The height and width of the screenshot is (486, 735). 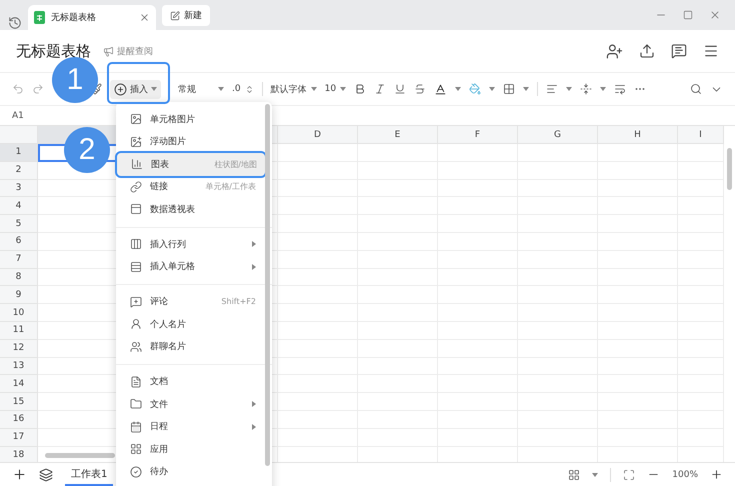 I want to click on maximize-icon, so click(x=688, y=15).